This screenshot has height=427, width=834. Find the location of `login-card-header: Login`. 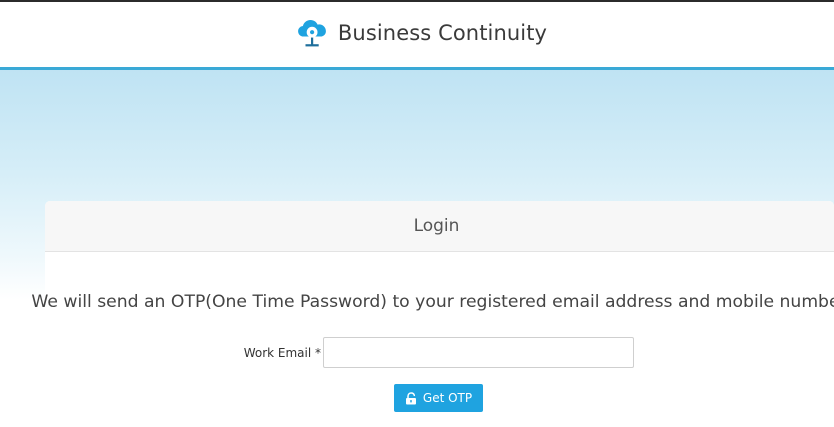

login-card-header: Login is located at coordinates (439, 226).